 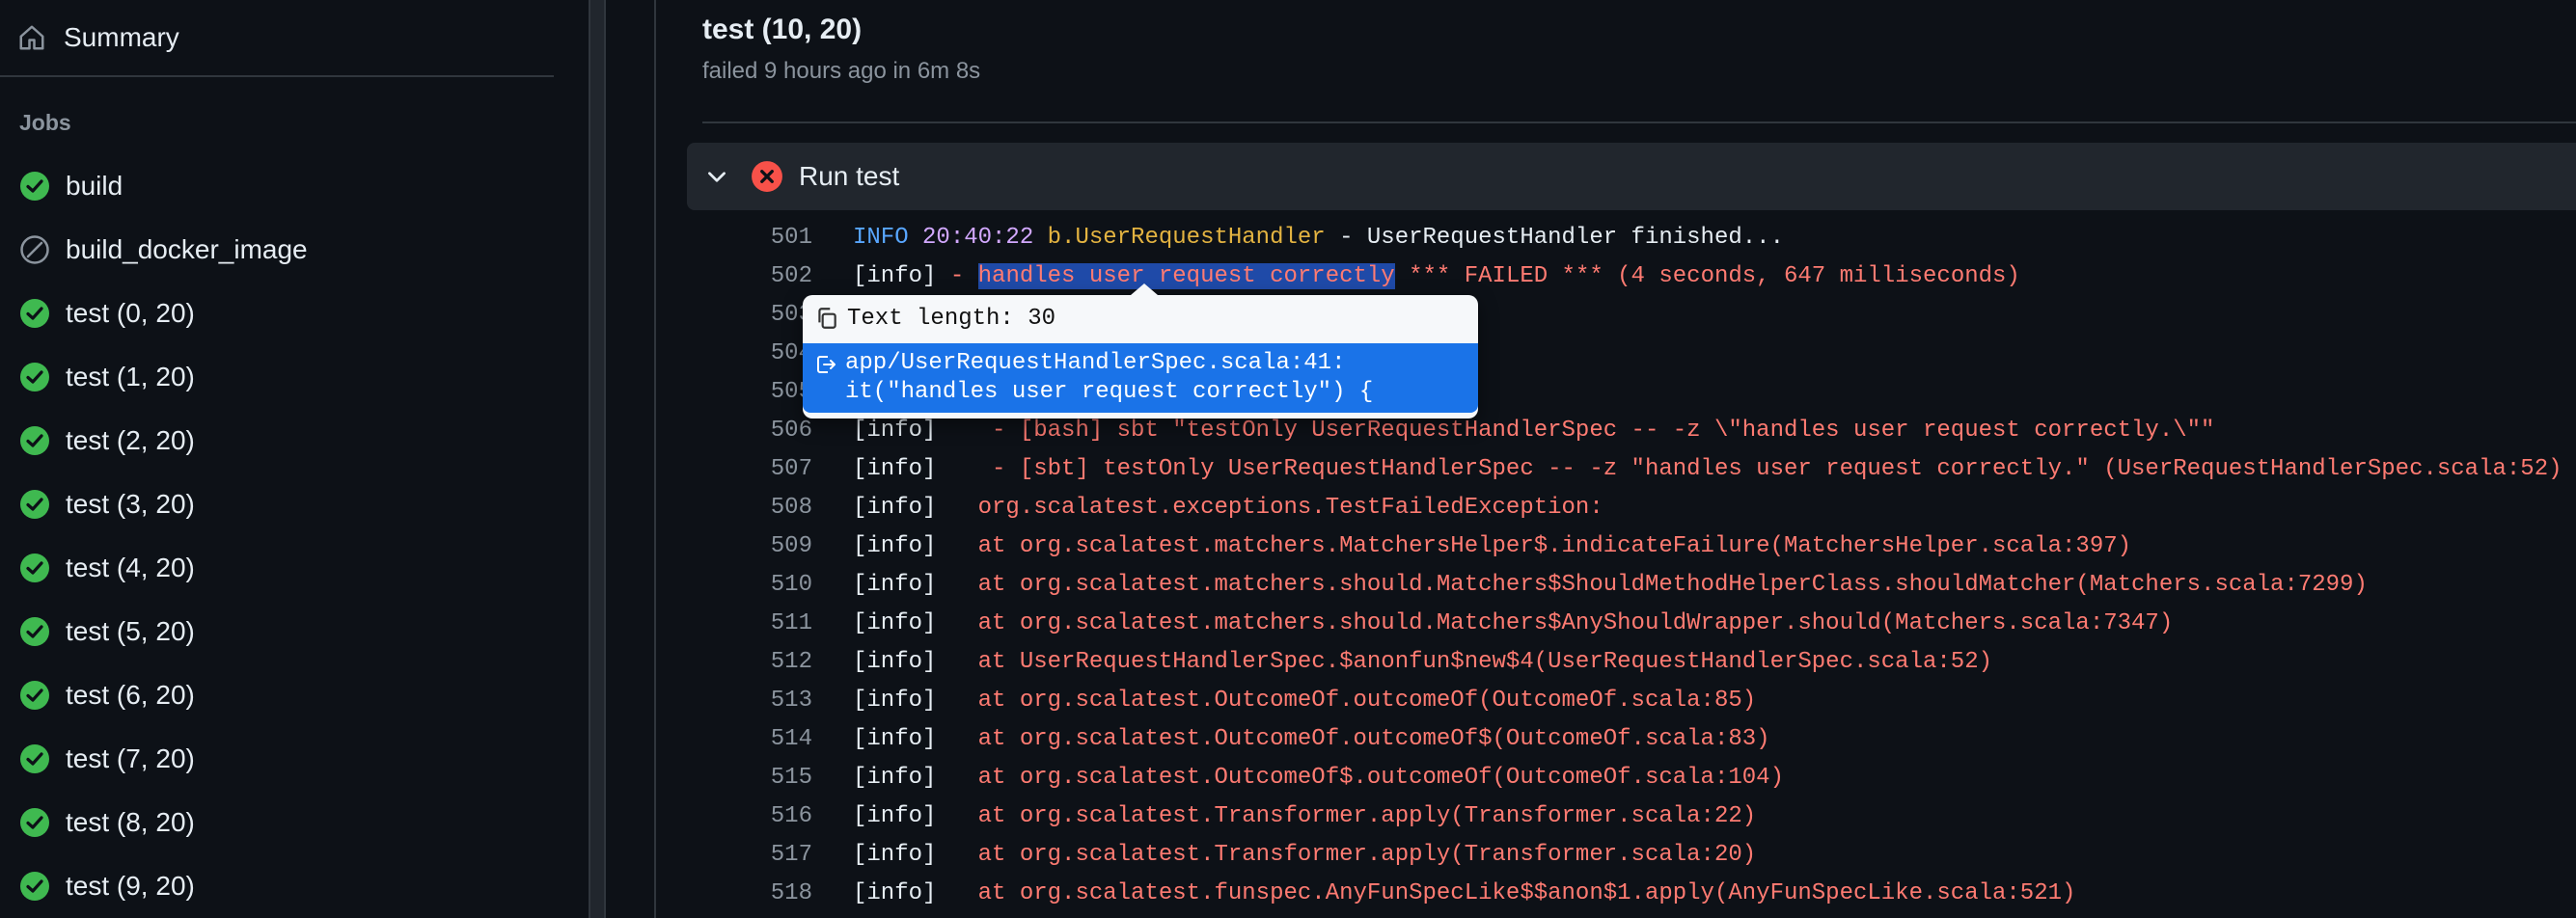 I want to click on source-link-line2: it("handles user request correctly") {, so click(x=1109, y=392).